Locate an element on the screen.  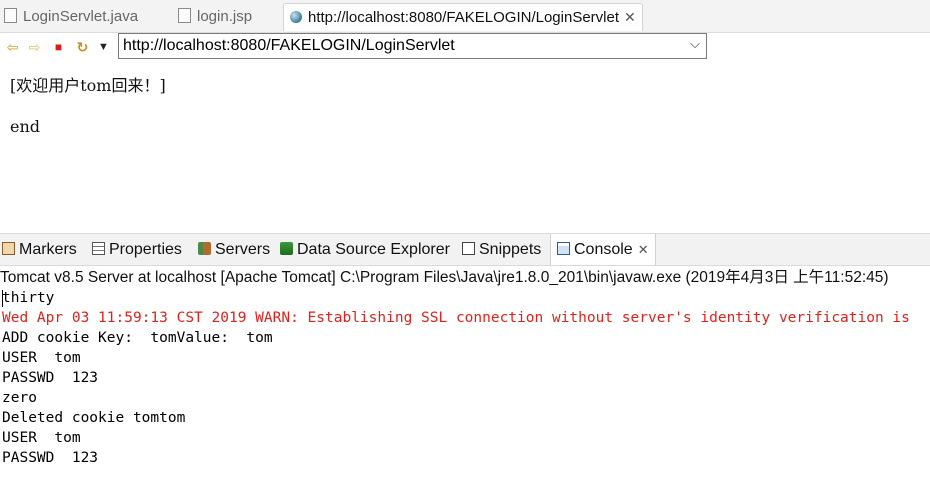
tab-loginservlet-java: LoginServlet.java is located at coordinates (71, 16).